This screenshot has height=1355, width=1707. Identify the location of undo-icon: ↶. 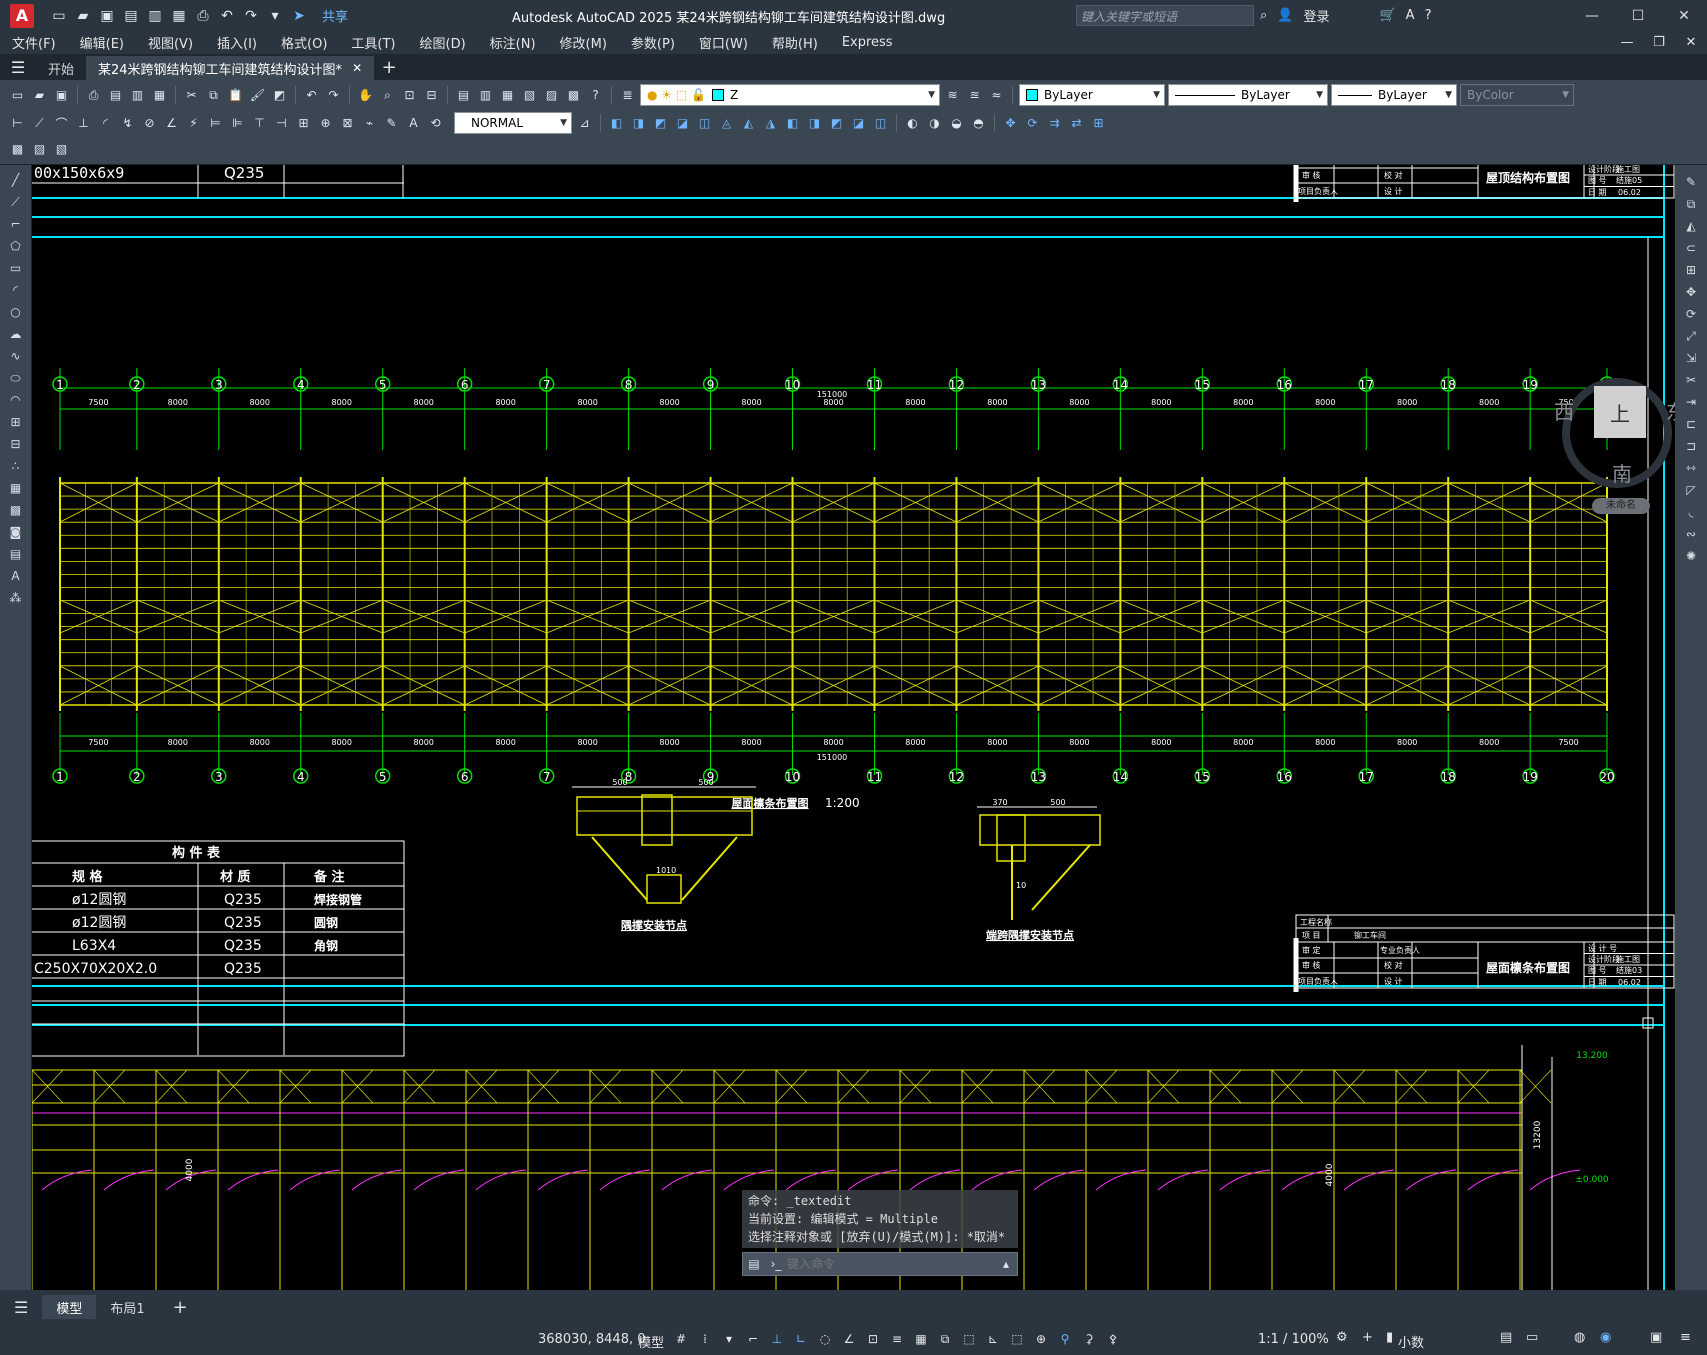
(227, 16).